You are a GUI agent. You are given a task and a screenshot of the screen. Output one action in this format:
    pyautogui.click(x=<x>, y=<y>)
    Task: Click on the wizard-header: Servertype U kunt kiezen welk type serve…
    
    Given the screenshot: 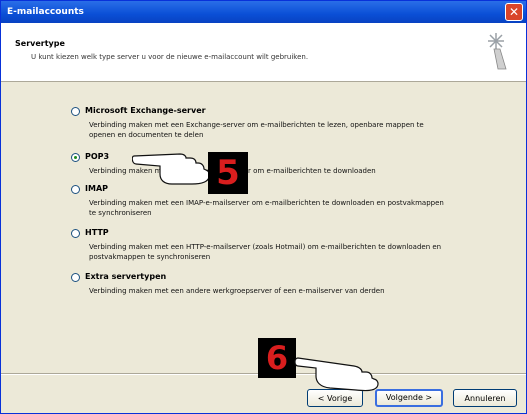 What is the action you would take?
    pyautogui.click(x=263, y=52)
    